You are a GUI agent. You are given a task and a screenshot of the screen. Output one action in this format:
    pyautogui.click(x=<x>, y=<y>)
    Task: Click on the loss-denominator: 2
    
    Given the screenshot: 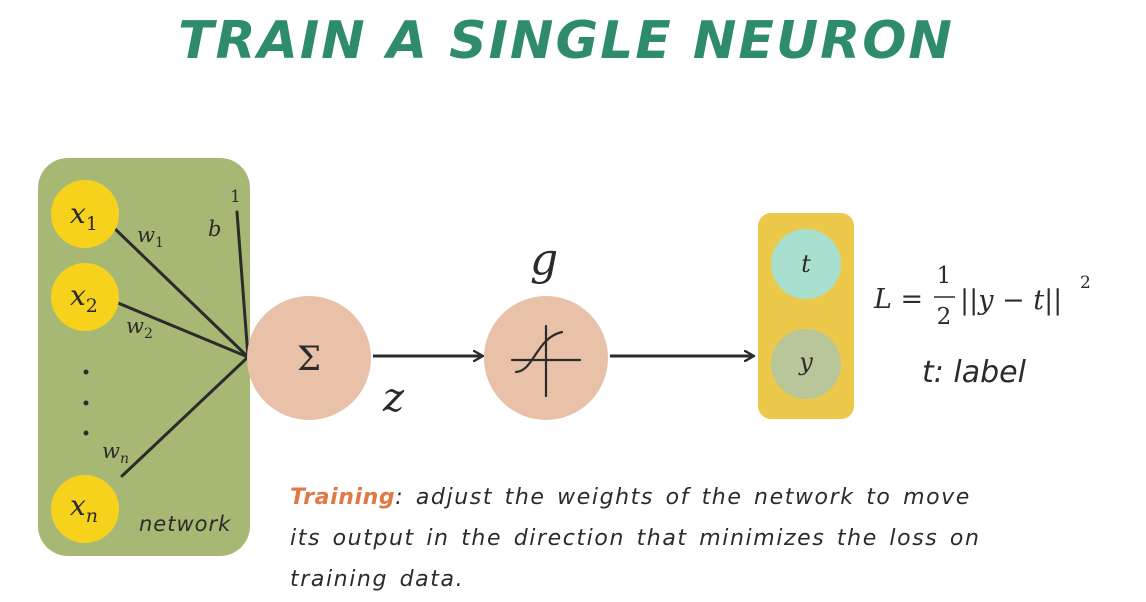 What is the action you would take?
    pyautogui.click(x=944, y=317)
    